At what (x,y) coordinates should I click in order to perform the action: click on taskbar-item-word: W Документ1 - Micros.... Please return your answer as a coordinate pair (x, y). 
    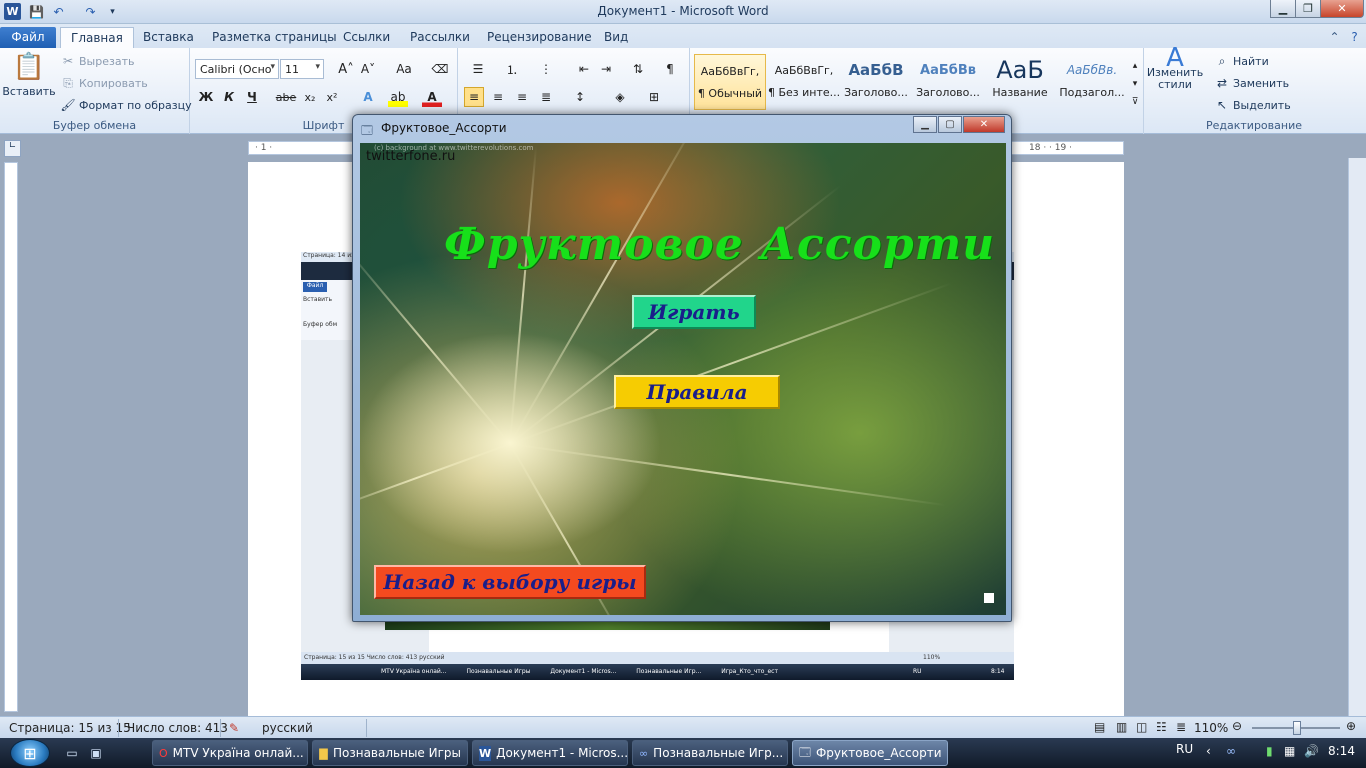
    Looking at the image, I should click on (550, 753).